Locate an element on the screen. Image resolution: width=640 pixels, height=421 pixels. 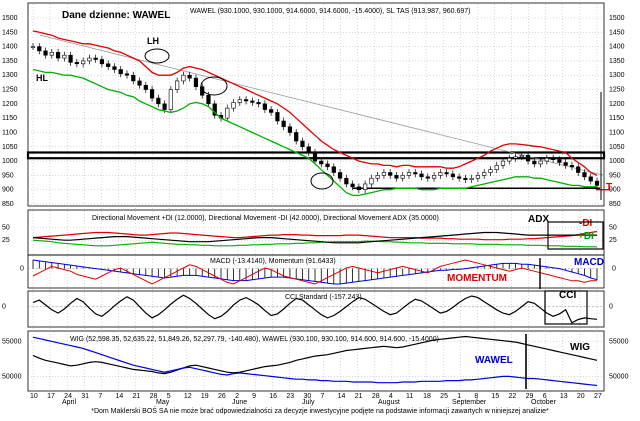
macd-right-tick: 0 is located at coordinates (614, 269).